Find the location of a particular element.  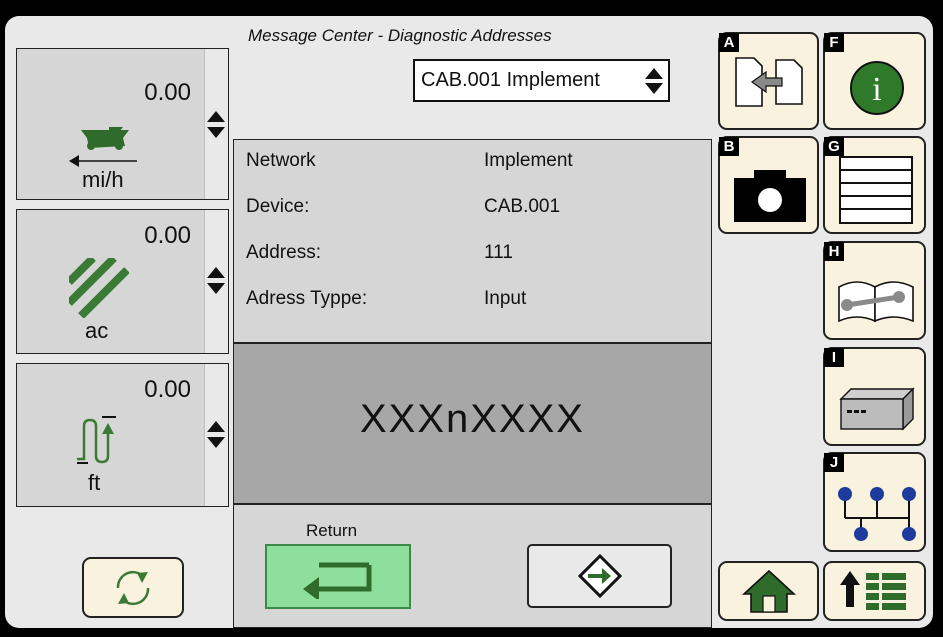

softkey-f-badge: F is located at coordinates (834, 42).